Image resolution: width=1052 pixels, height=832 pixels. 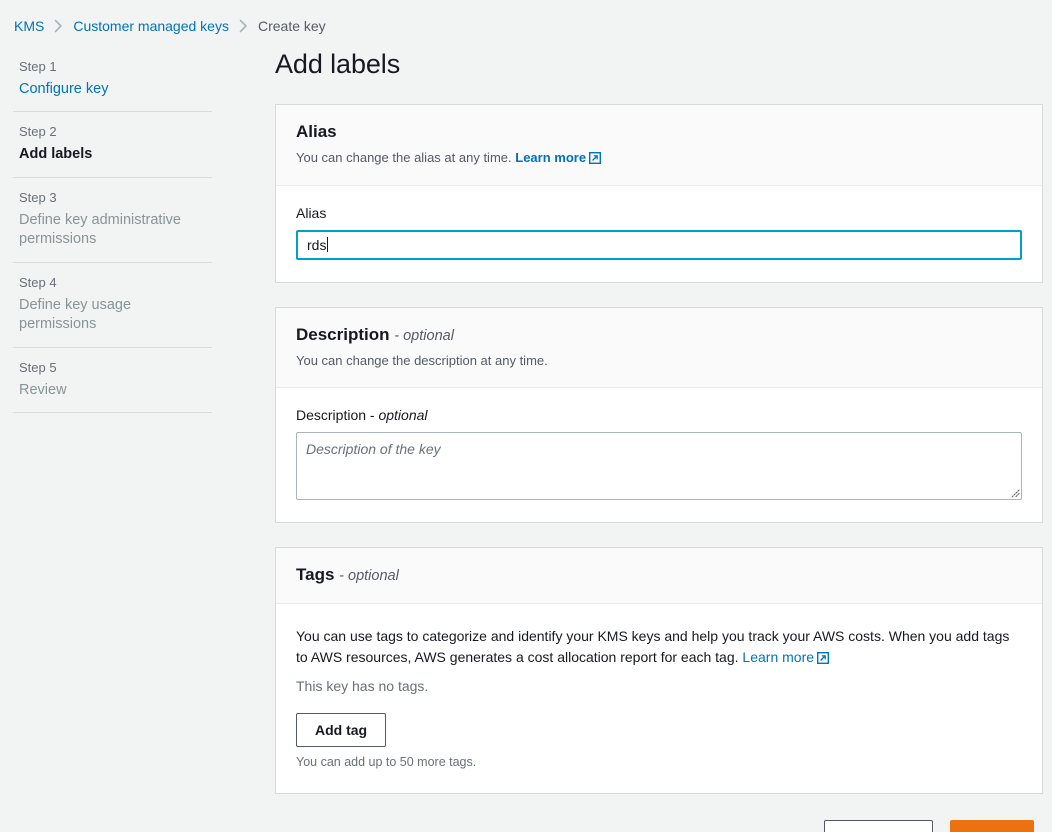 What do you see at coordinates (100, 229) in the screenshot?
I see `sidebar-step-label-define-key-administrative-permissions: Define key administrative permissions` at bounding box center [100, 229].